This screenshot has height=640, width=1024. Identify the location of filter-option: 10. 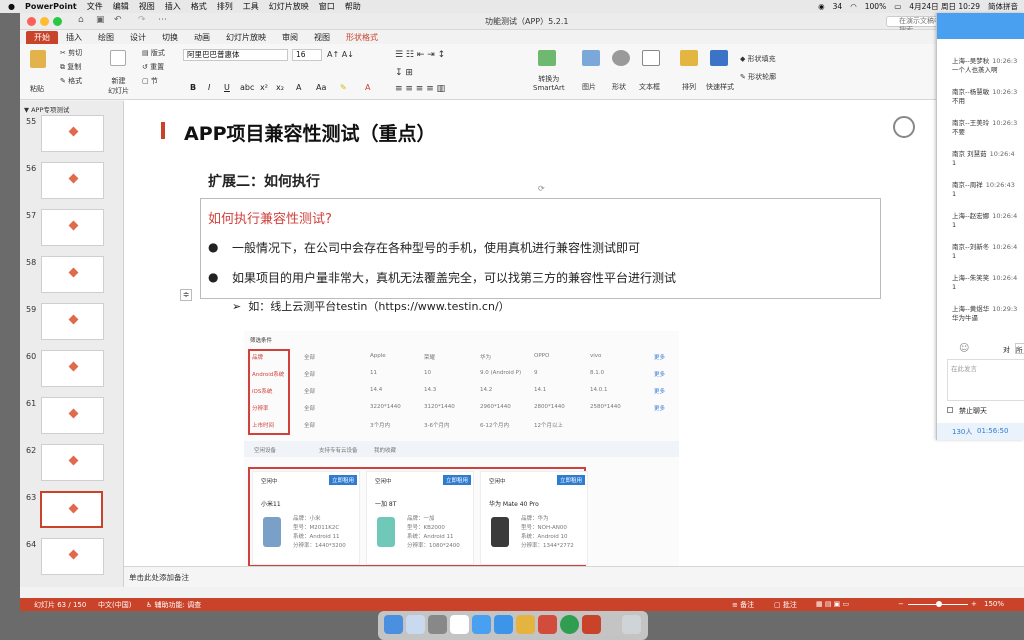
(427, 373).